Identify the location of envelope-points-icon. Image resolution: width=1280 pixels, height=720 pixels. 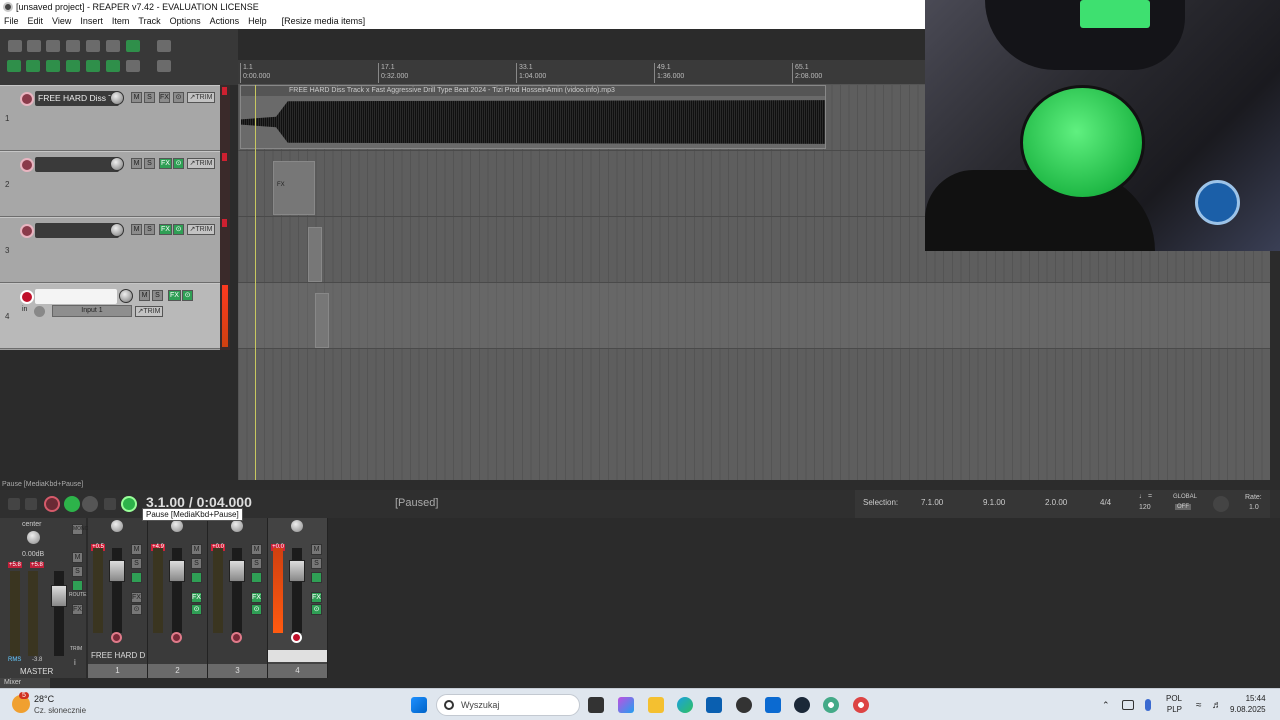
(73, 66).